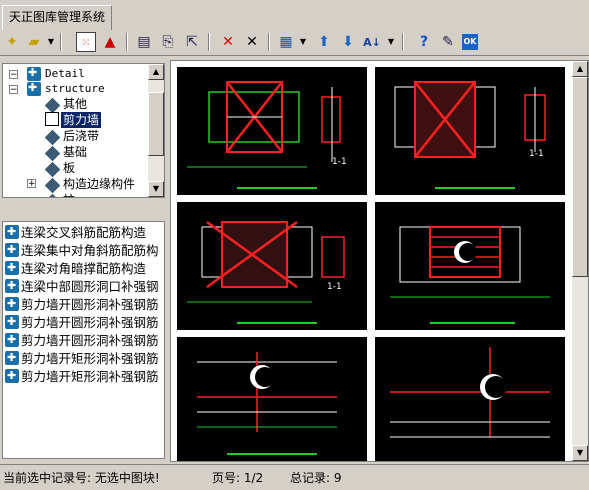 The height and width of the screenshot is (490, 589). Describe the element at coordinates (83, 209) in the screenshot. I see `splitter` at that location.